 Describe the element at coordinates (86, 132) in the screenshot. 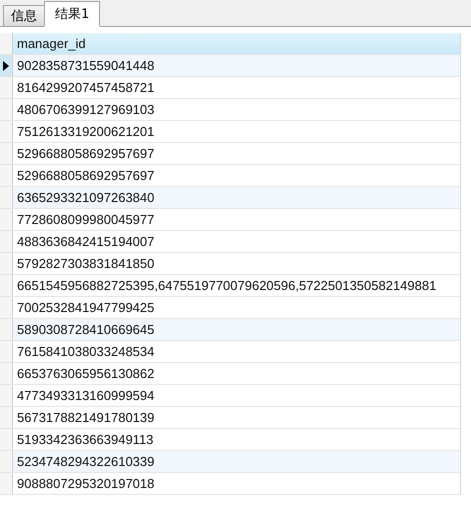

I see `table-cell-text: 7512613319200621201` at that location.